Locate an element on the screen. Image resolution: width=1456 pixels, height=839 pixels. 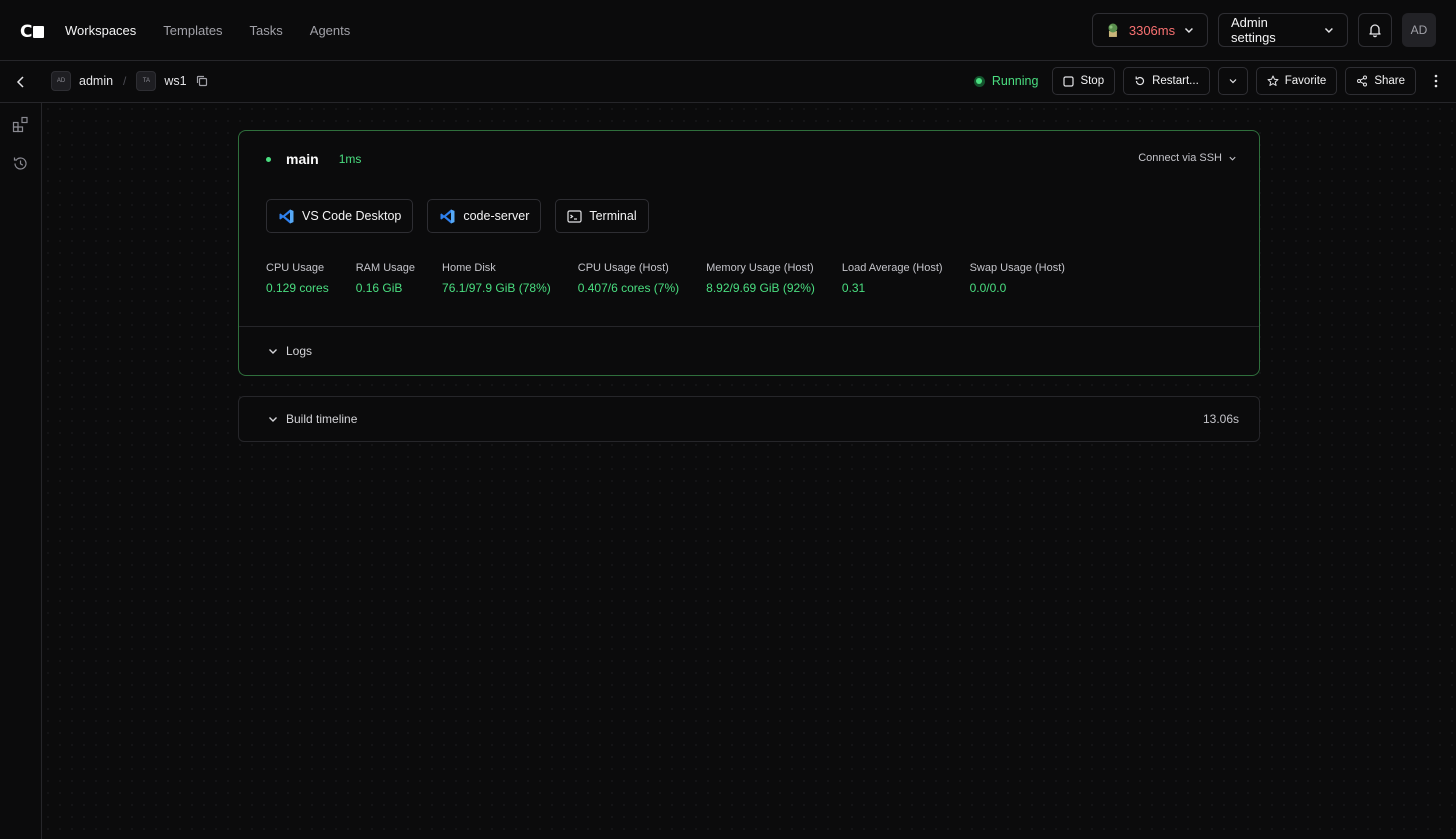
agent-header: main 1ms is located at coordinates (313, 159).